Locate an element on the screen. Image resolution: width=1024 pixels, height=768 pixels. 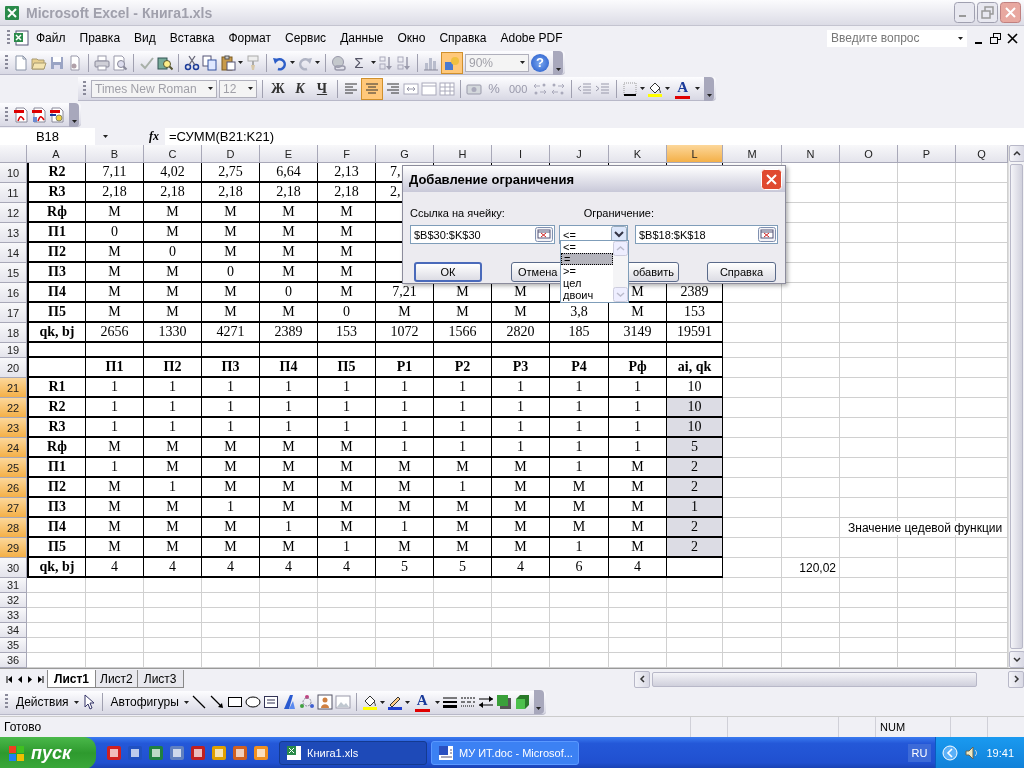
copy-icon is located at coordinates (210, 62).